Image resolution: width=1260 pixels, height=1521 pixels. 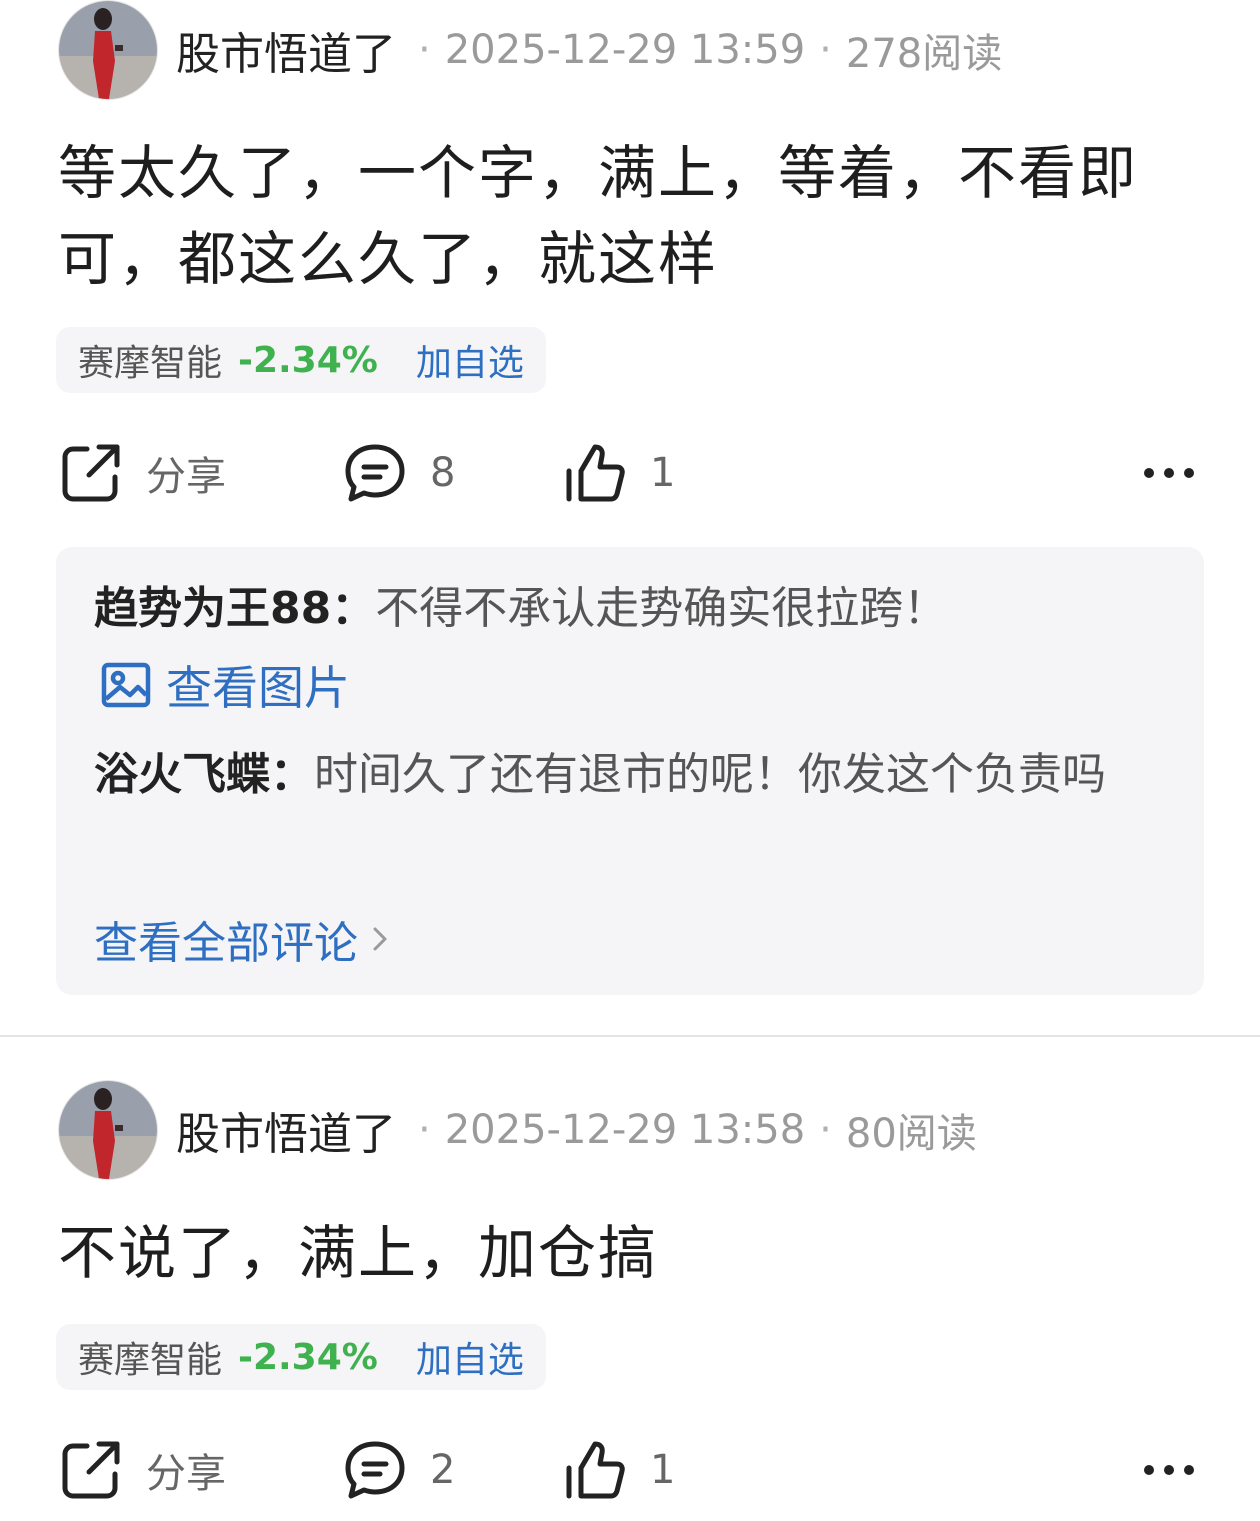 I want to click on post-meta: · 2025-12-29 13:59 · 278阅读, so click(x=703, y=50).